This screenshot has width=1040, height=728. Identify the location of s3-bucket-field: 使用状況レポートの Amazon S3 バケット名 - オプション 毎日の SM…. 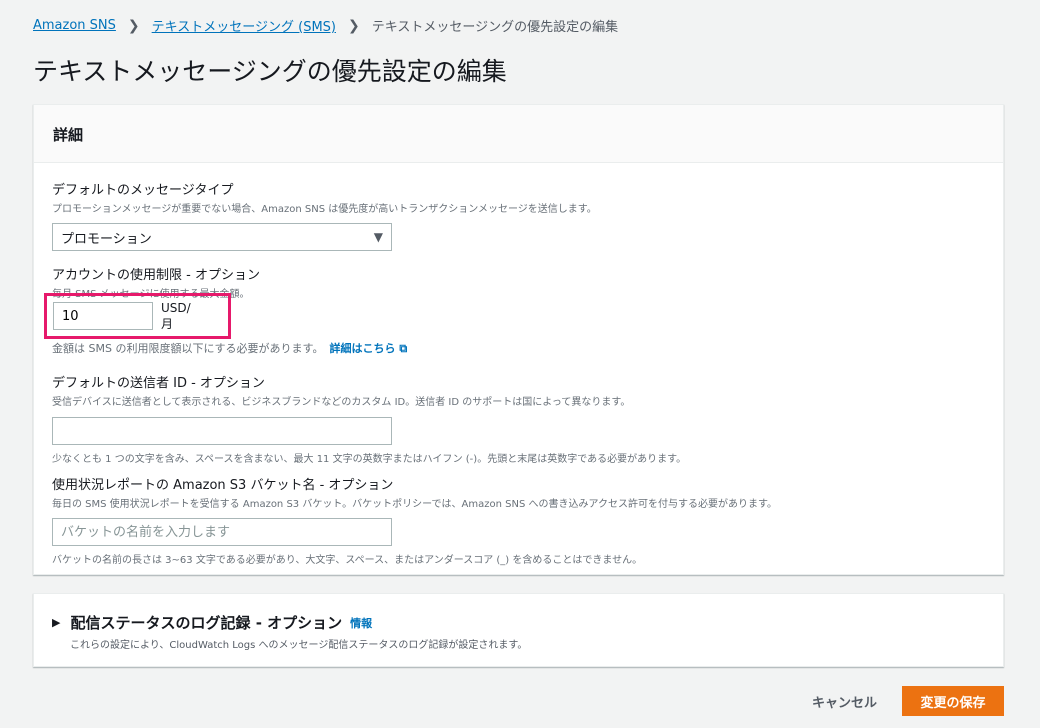
(414, 520).